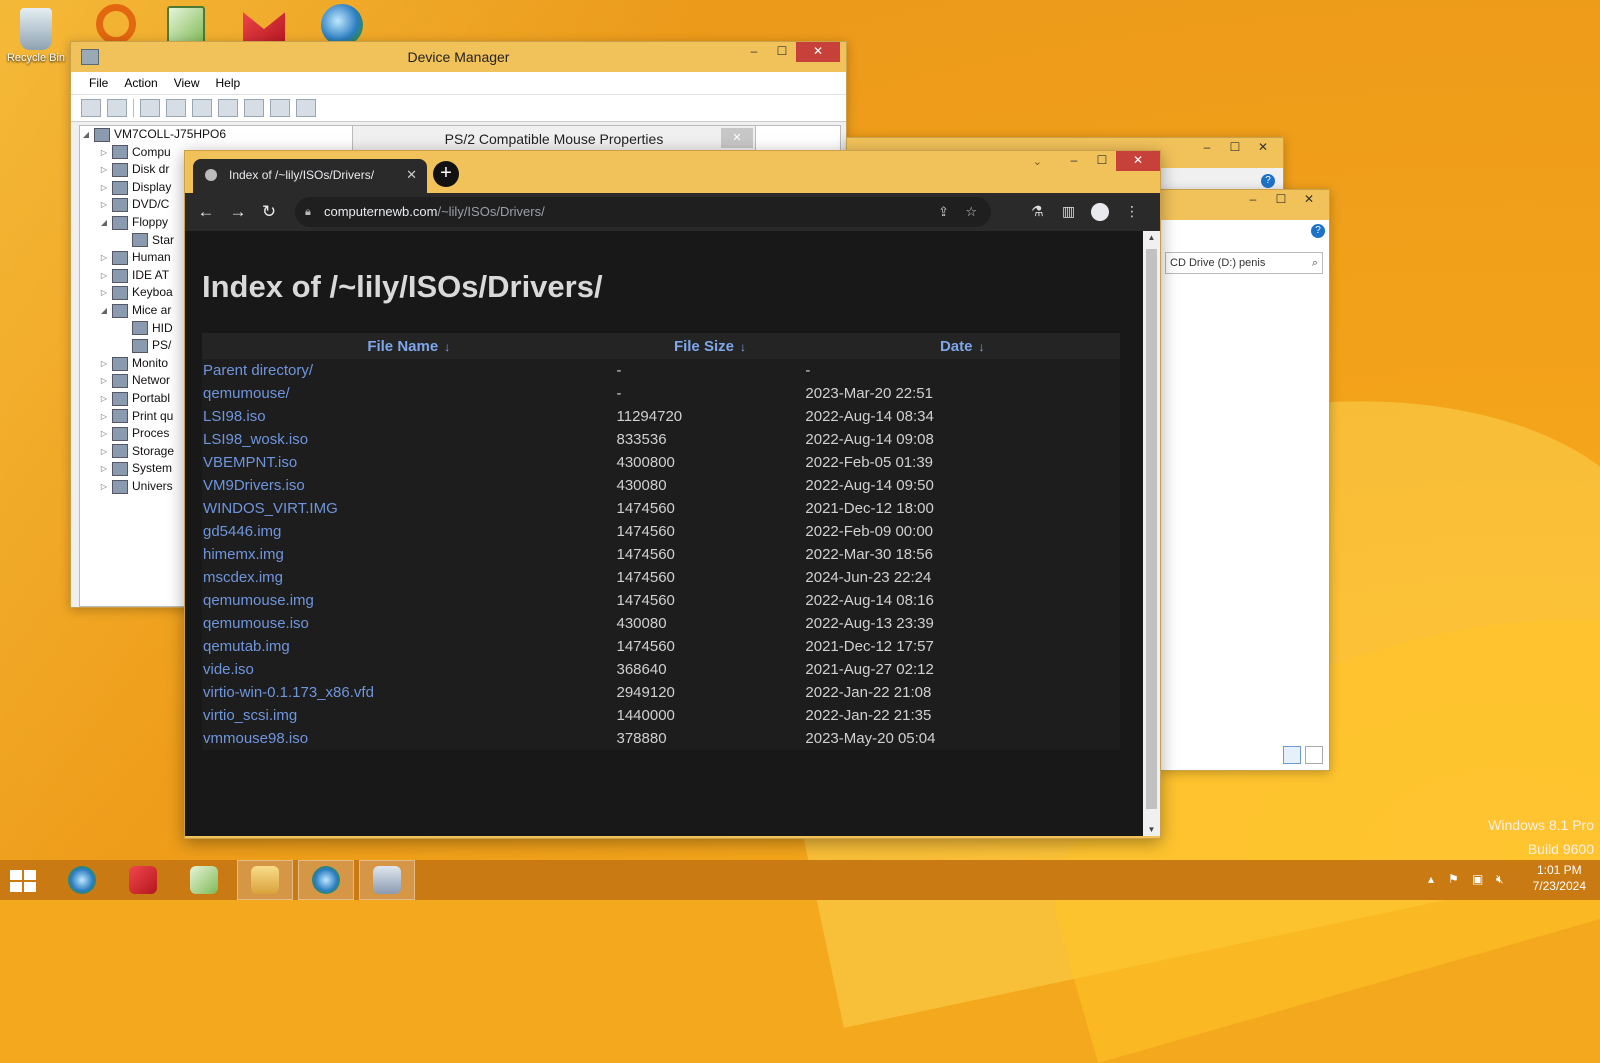  What do you see at coordinates (1500, 879) in the screenshot?
I see `volume-muted-icon: 🔇︎` at bounding box center [1500, 879].